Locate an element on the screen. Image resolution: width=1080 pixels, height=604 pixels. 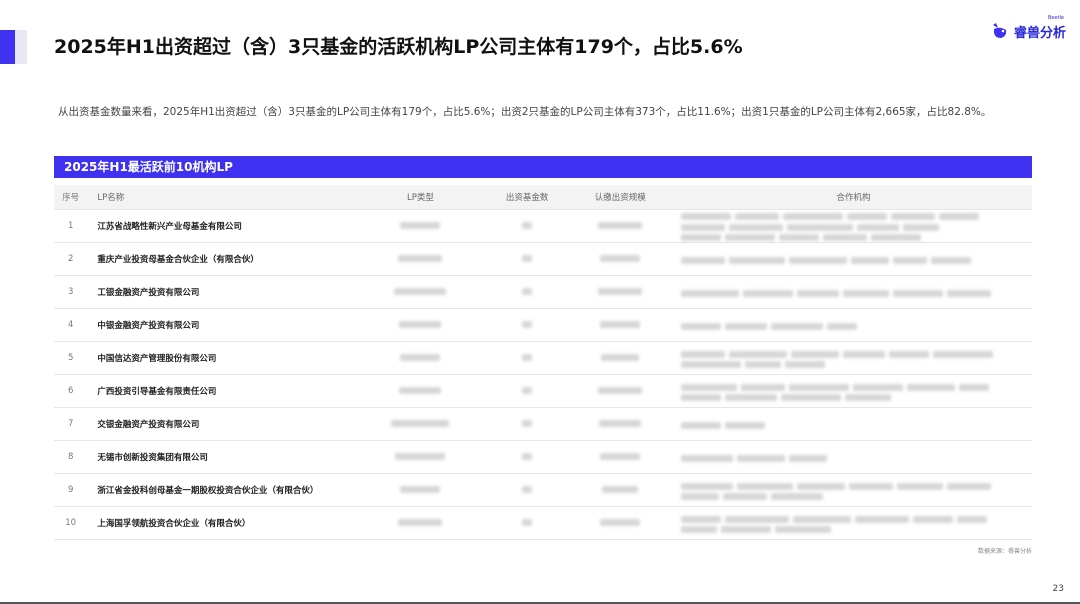
lp-name: 重庆产业投资母基金合伙企业（有限合伙） is located at coordinates (219, 259).